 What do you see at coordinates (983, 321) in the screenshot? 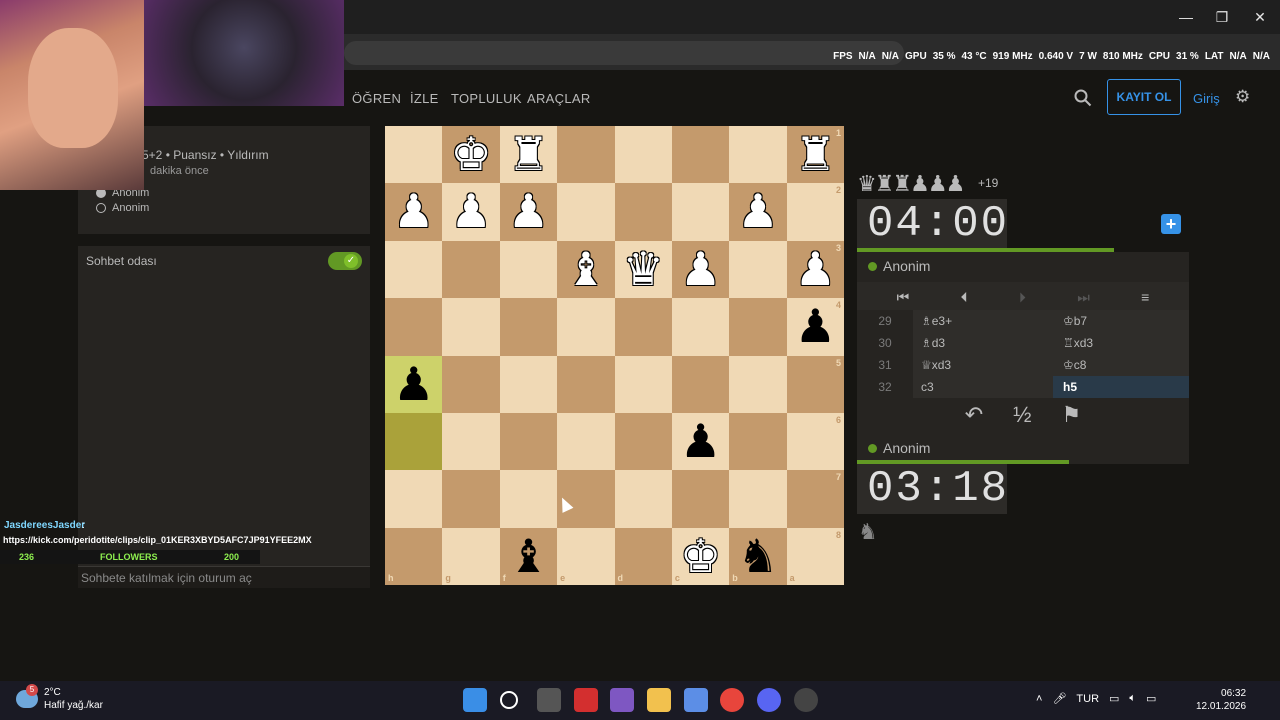
I see `white-move: ♗e3+` at bounding box center [983, 321].